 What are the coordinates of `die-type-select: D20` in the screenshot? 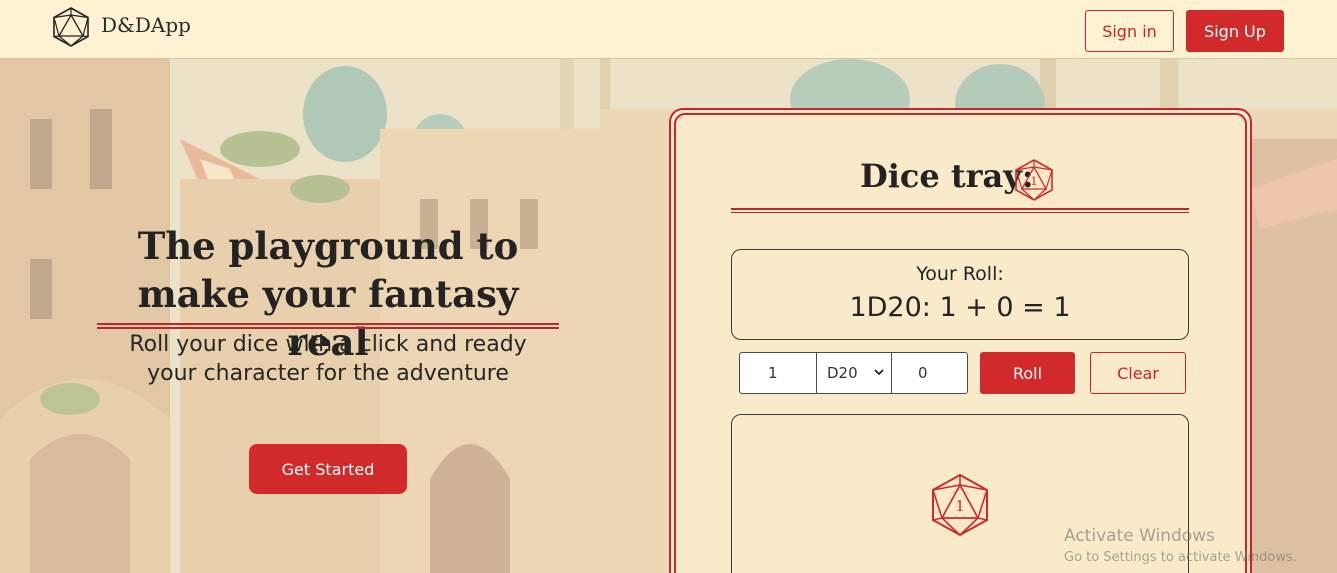 It's located at (854, 373).